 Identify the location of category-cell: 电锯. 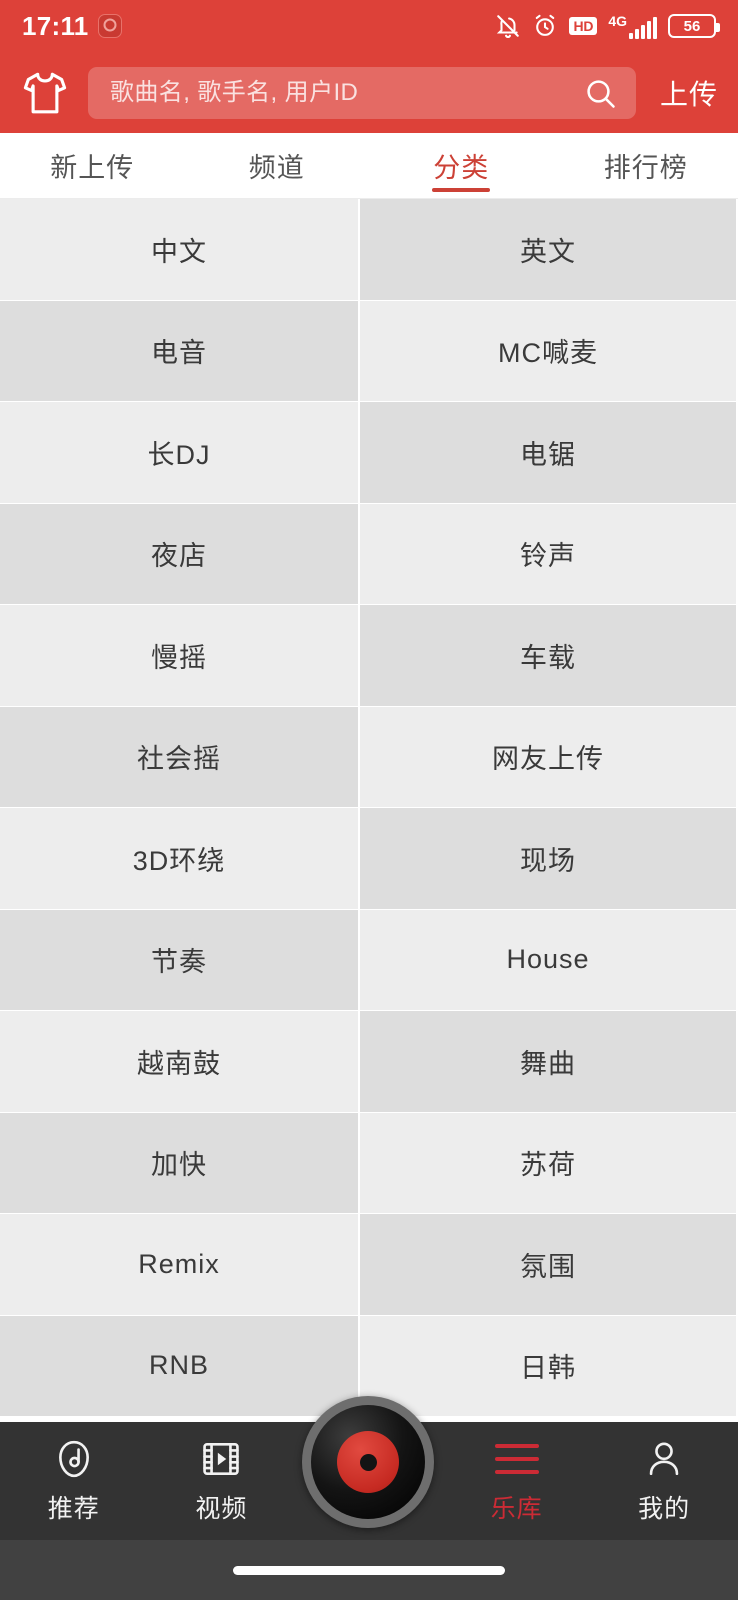
(549, 453).